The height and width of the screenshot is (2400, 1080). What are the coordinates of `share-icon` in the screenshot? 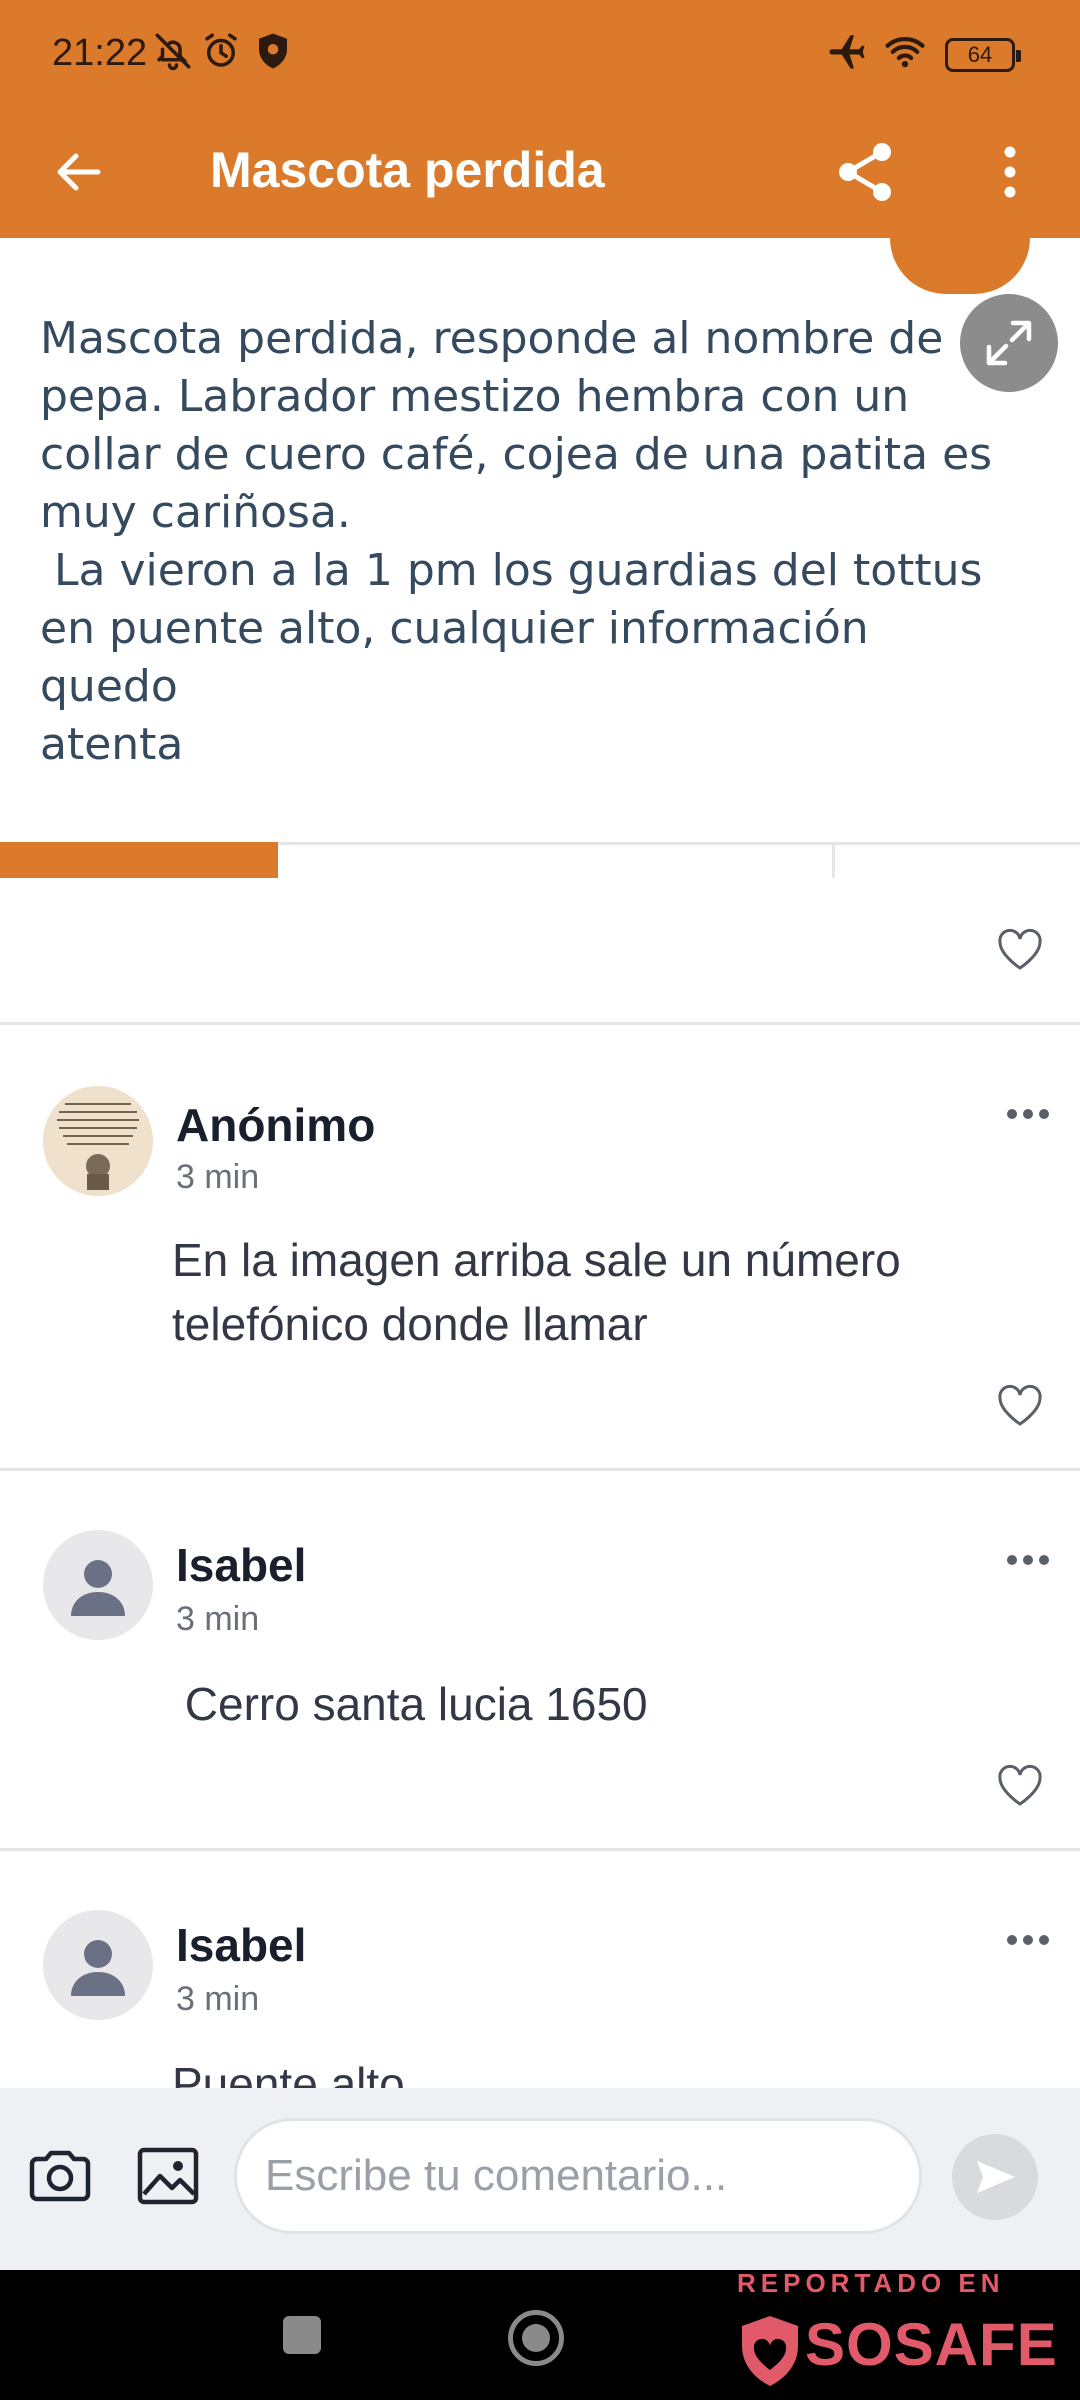 It's located at (865, 172).